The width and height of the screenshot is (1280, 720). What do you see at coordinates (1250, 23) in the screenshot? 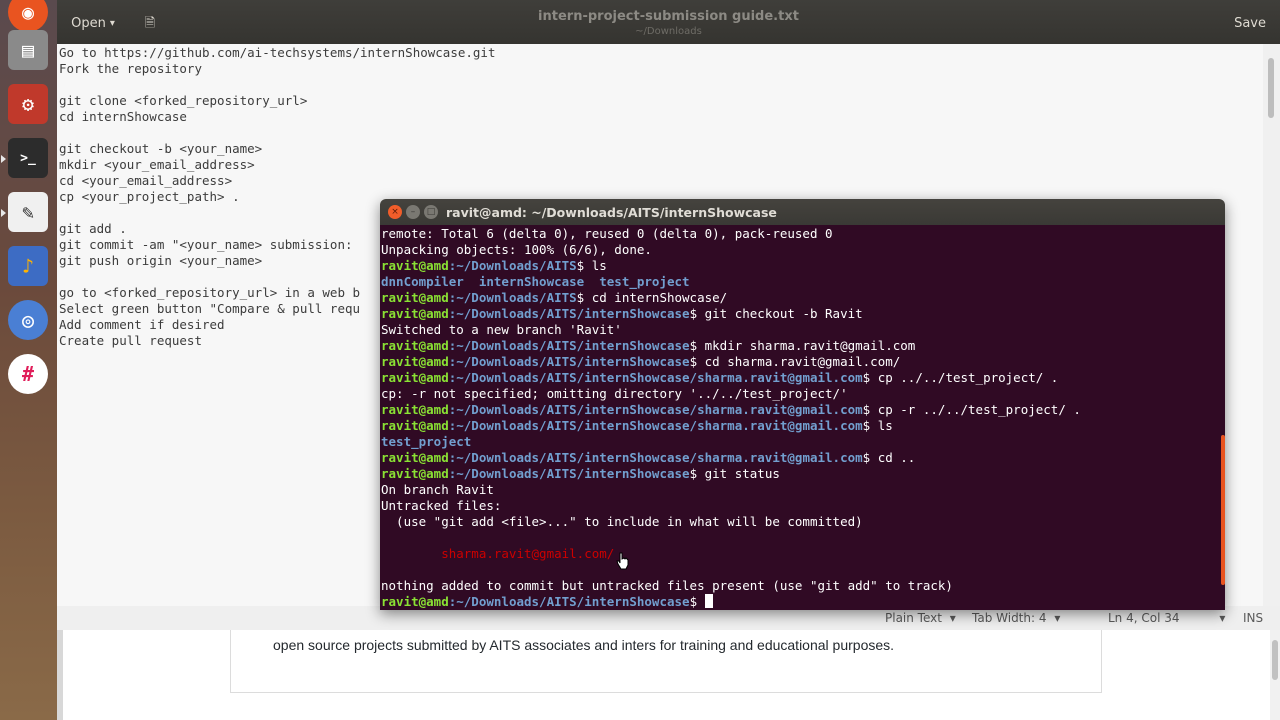
I see `save-button: Save` at bounding box center [1250, 23].